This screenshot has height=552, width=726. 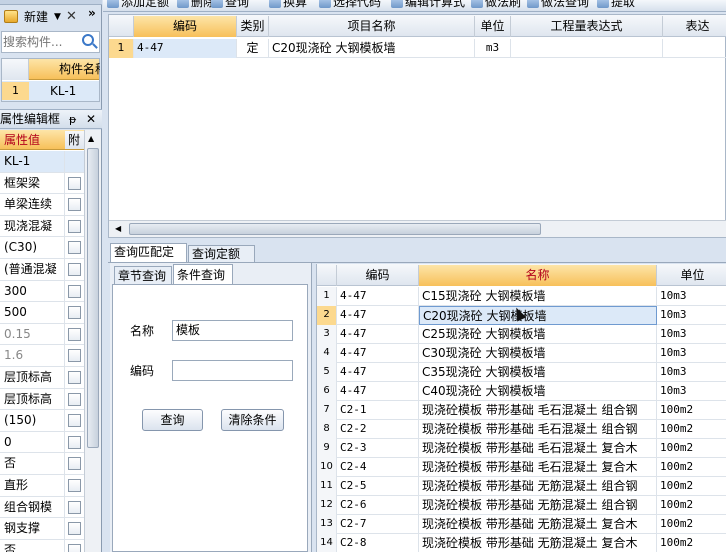 What do you see at coordinates (691, 275) in the screenshot?
I see `results-header-cell: 单位` at bounding box center [691, 275].